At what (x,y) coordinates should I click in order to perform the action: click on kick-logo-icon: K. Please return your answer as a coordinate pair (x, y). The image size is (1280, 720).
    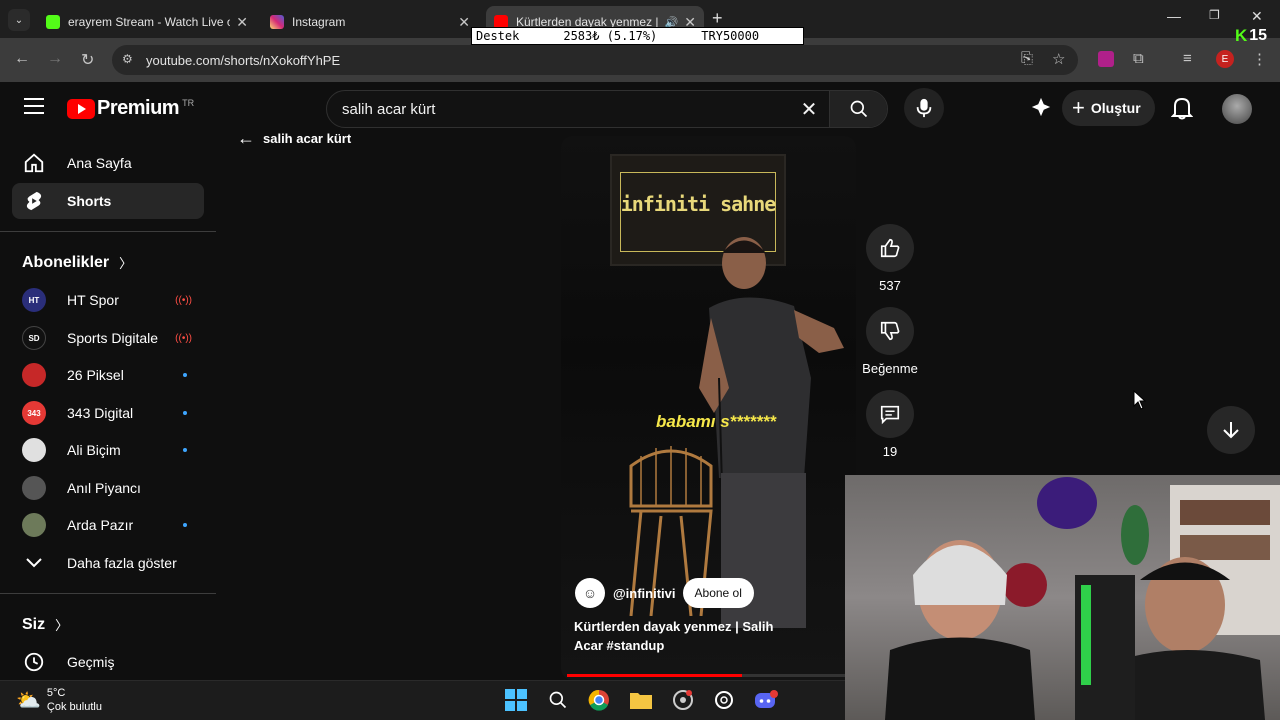
    Looking at the image, I should click on (1241, 35).